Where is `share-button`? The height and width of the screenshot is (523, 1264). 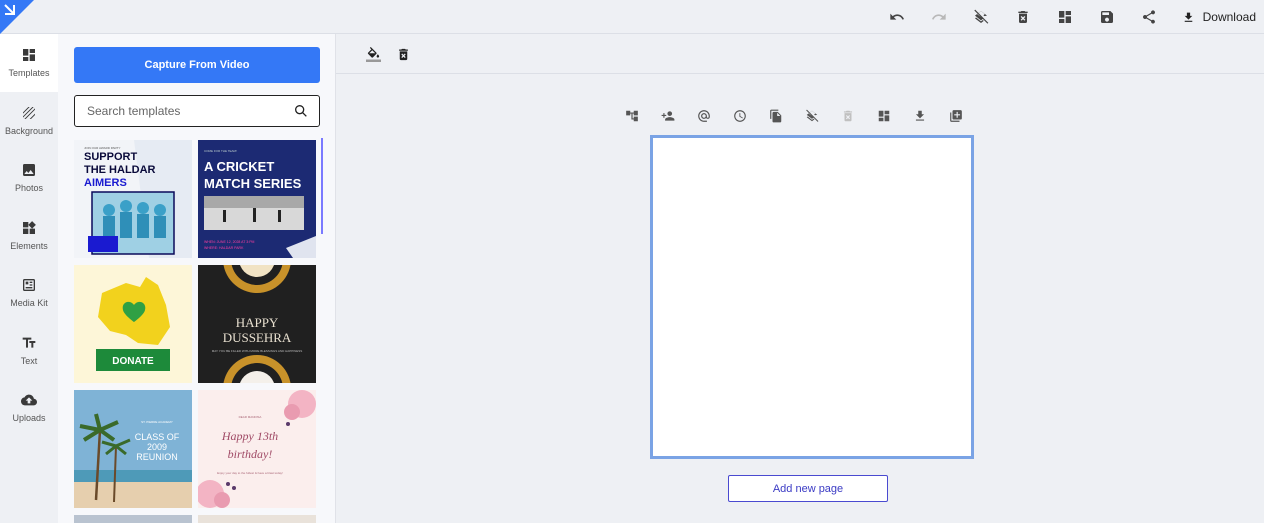
share-button is located at coordinates (1149, 17).